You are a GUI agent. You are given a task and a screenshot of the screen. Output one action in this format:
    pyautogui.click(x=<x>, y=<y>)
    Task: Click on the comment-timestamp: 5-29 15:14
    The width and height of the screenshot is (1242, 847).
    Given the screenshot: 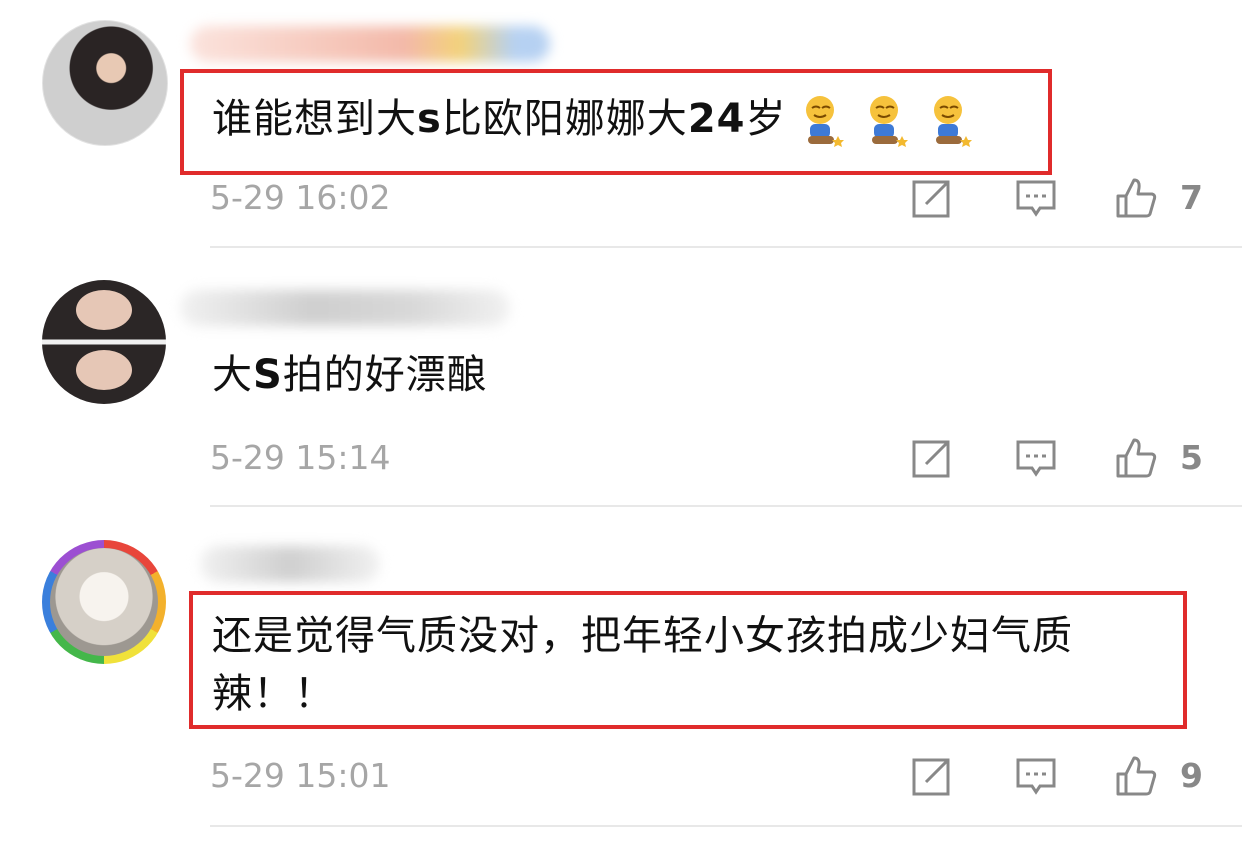 What is the action you would take?
    pyautogui.click(x=300, y=457)
    